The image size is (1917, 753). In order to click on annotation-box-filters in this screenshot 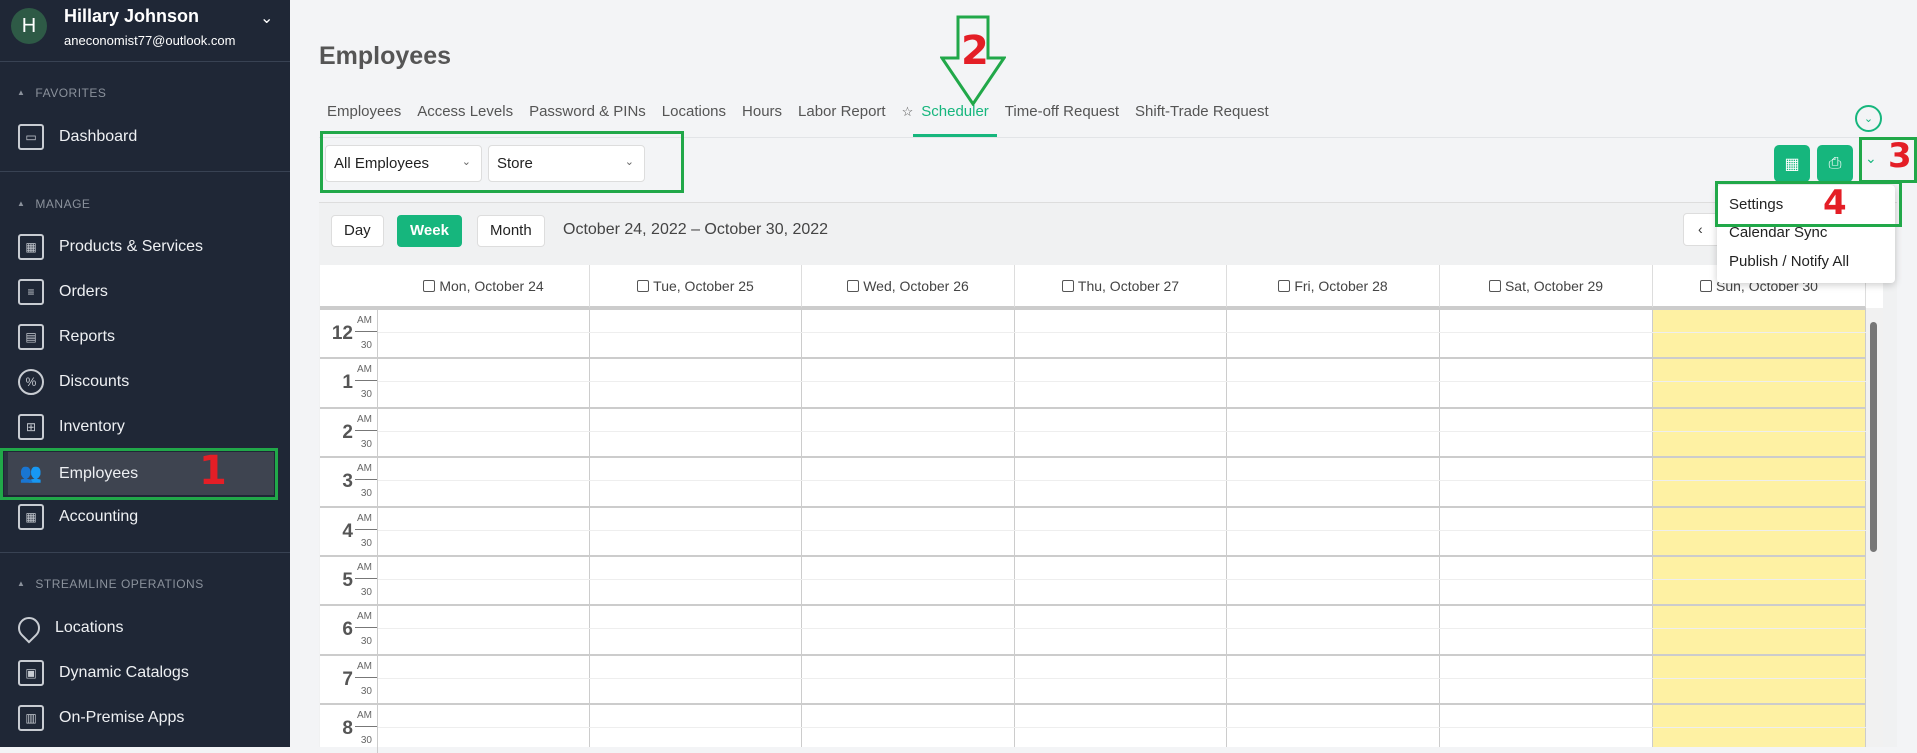, I will do `click(502, 162)`.